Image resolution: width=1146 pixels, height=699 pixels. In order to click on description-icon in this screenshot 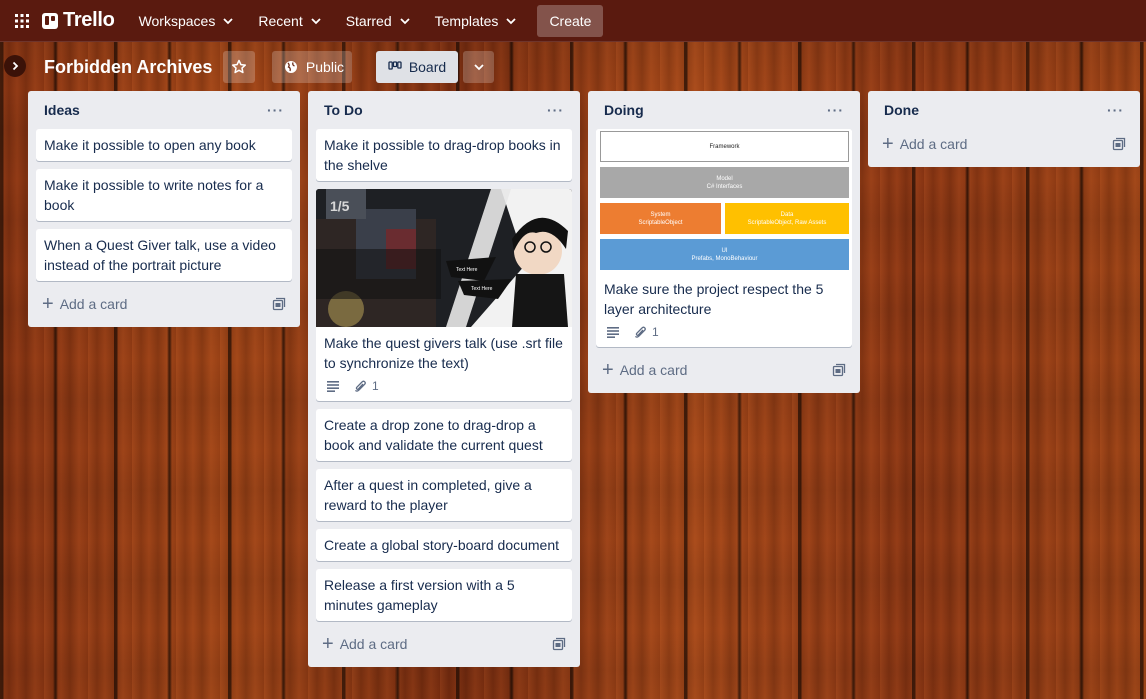, I will do `click(613, 332)`.